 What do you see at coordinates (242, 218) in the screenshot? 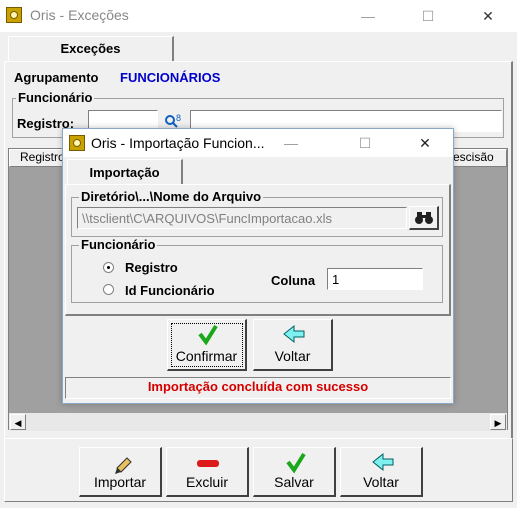
I see `file-path-field: \\tsclient\C\ARQUIVOS\FuncImportacao.xls` at bounding box center [242, 218].